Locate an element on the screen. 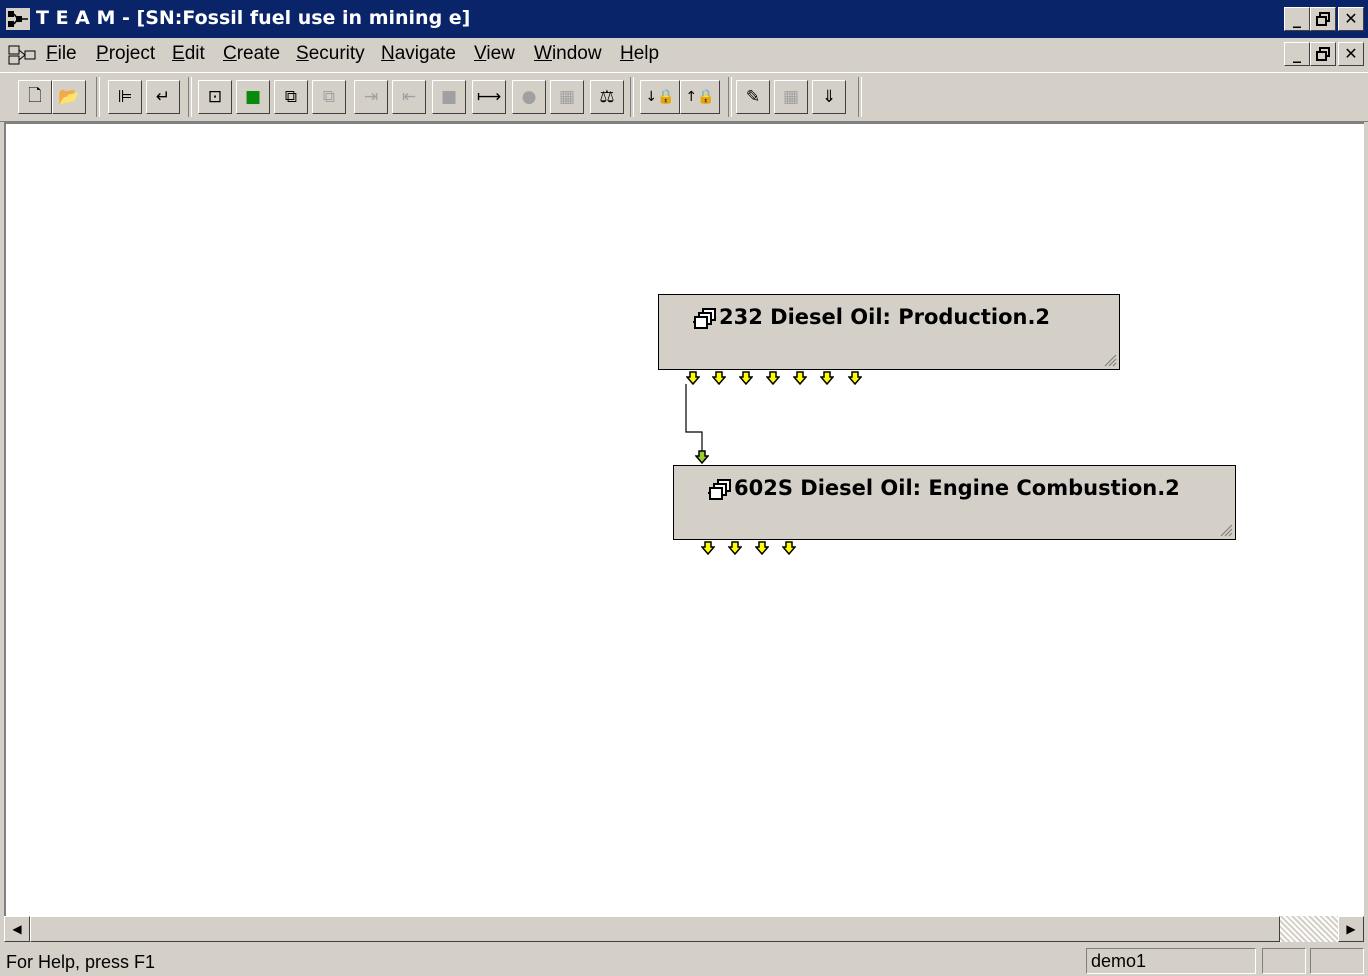  restore-button is located at coordinates (1323, 19).